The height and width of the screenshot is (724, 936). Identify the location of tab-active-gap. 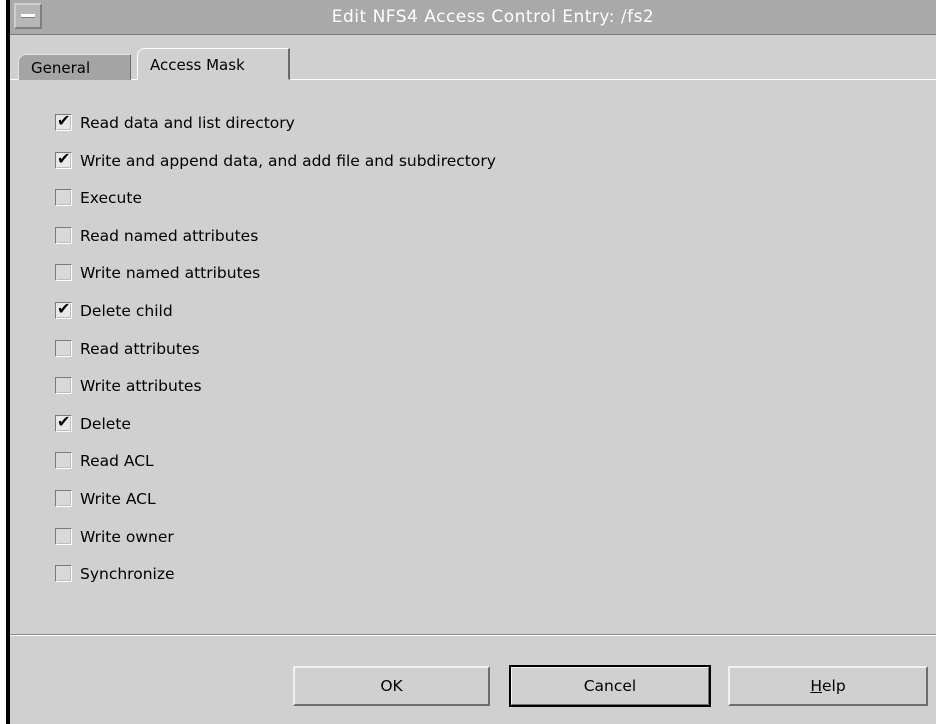
(213, 80).